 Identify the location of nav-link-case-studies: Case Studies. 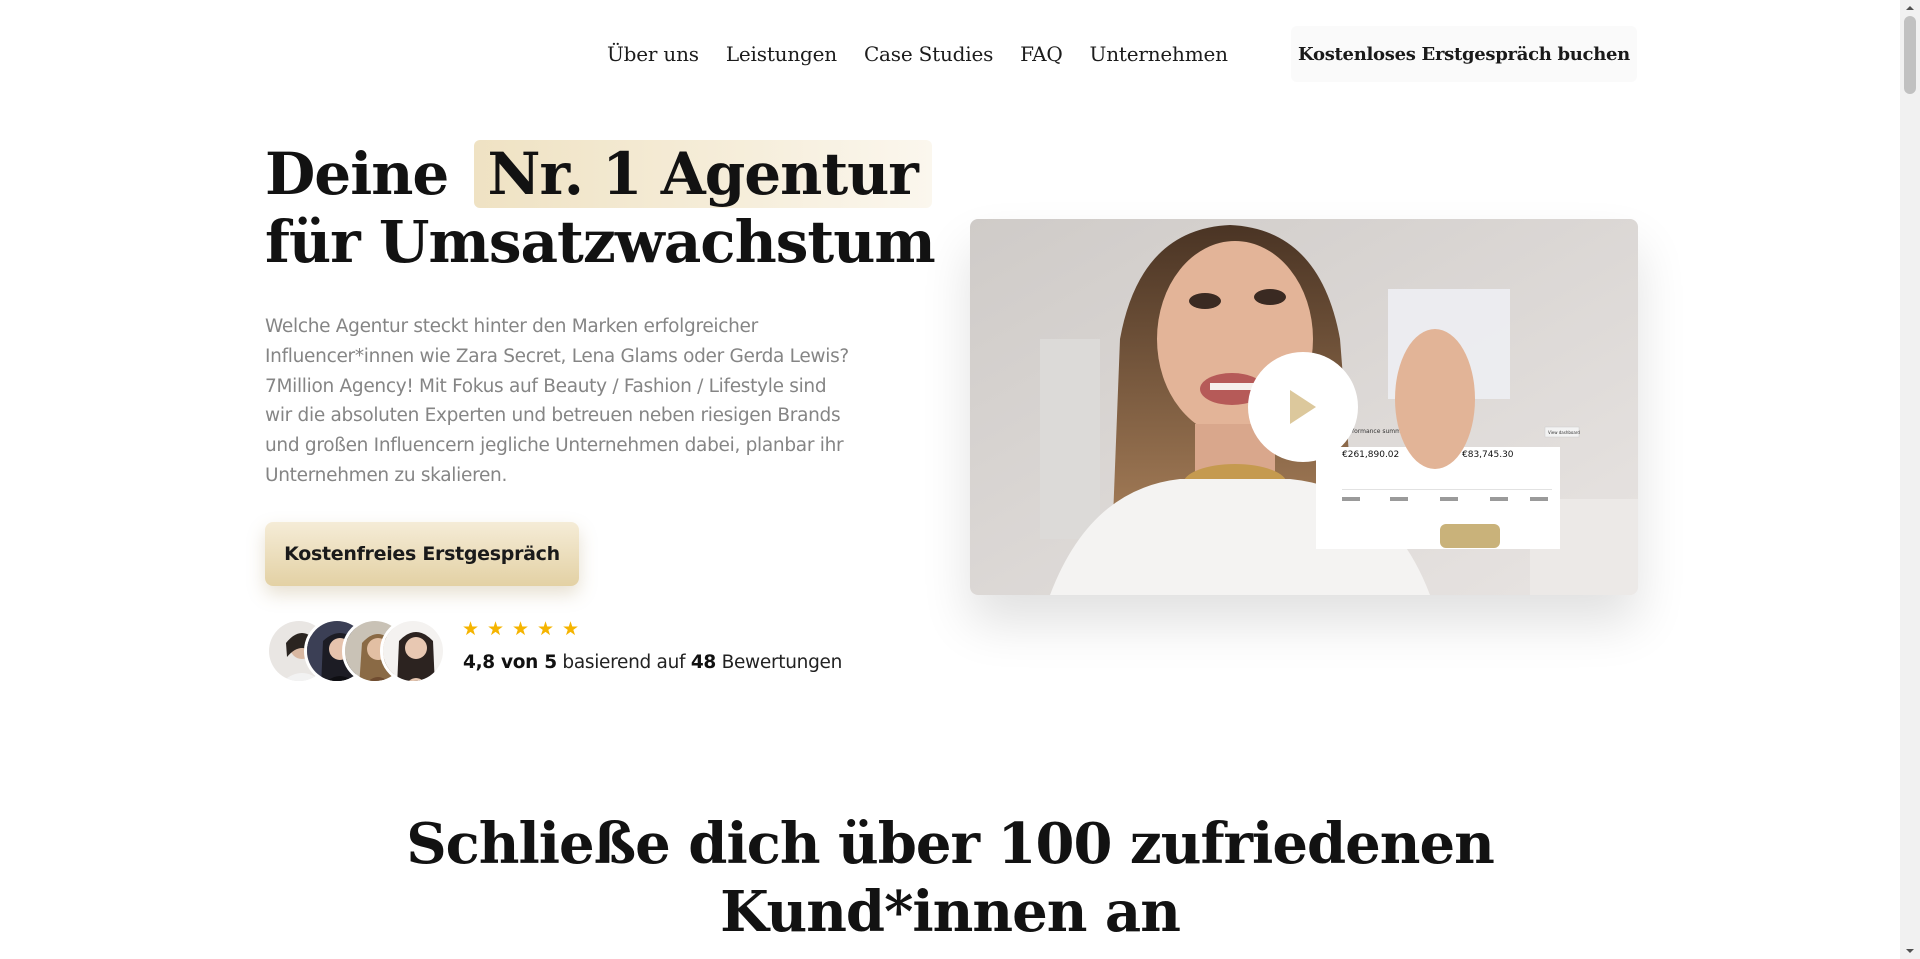
(928, 54).